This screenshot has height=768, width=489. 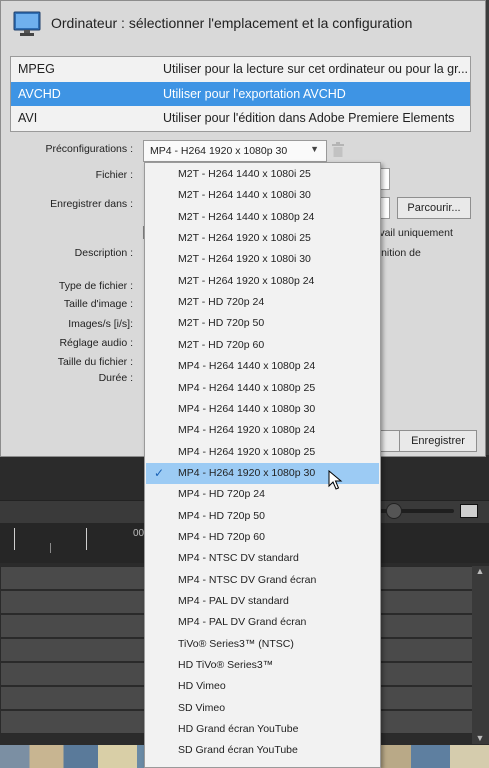 What do you see at coordinates (480, 738) in the screenshot?
I see `scroll-down-arrow-icon: ▼` at bounding box center [480, 738].